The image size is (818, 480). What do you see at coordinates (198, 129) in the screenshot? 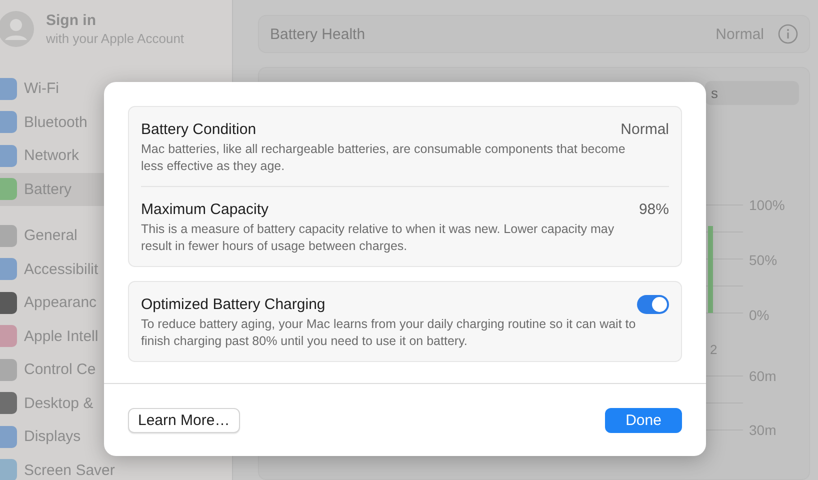
I see `row-title: Battery Condition` at bounding box center [198, 129].